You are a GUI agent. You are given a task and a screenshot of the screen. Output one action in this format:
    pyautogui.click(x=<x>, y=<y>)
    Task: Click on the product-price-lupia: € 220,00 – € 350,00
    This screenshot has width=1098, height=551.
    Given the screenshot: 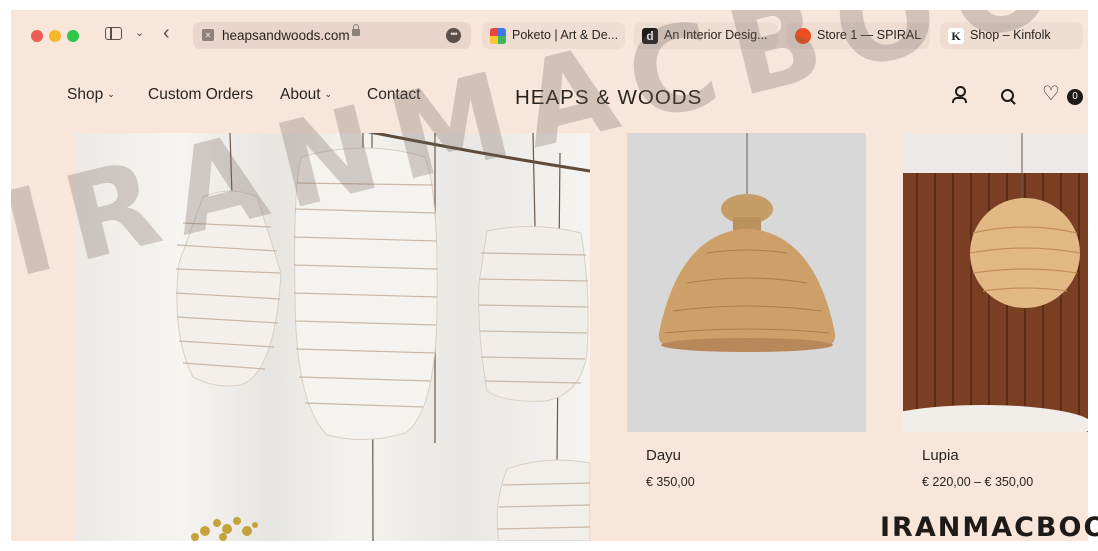 What is the action you would take?
    pyautogui.click(x=978, y=482)
    